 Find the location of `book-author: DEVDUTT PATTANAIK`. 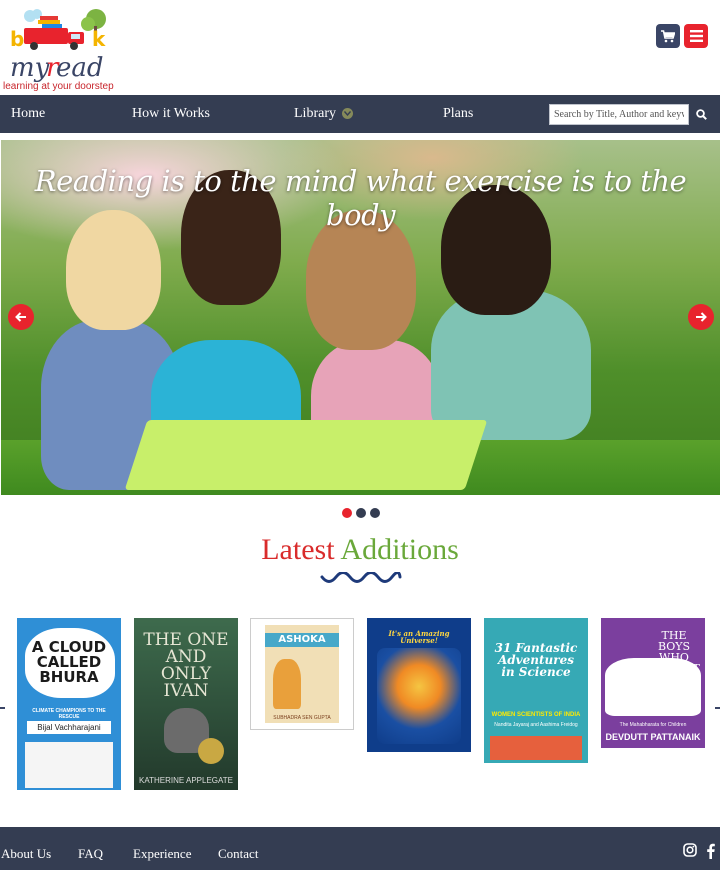

book-author: DEVDUTT PATTANAIK is located at coordinates (653, 737).